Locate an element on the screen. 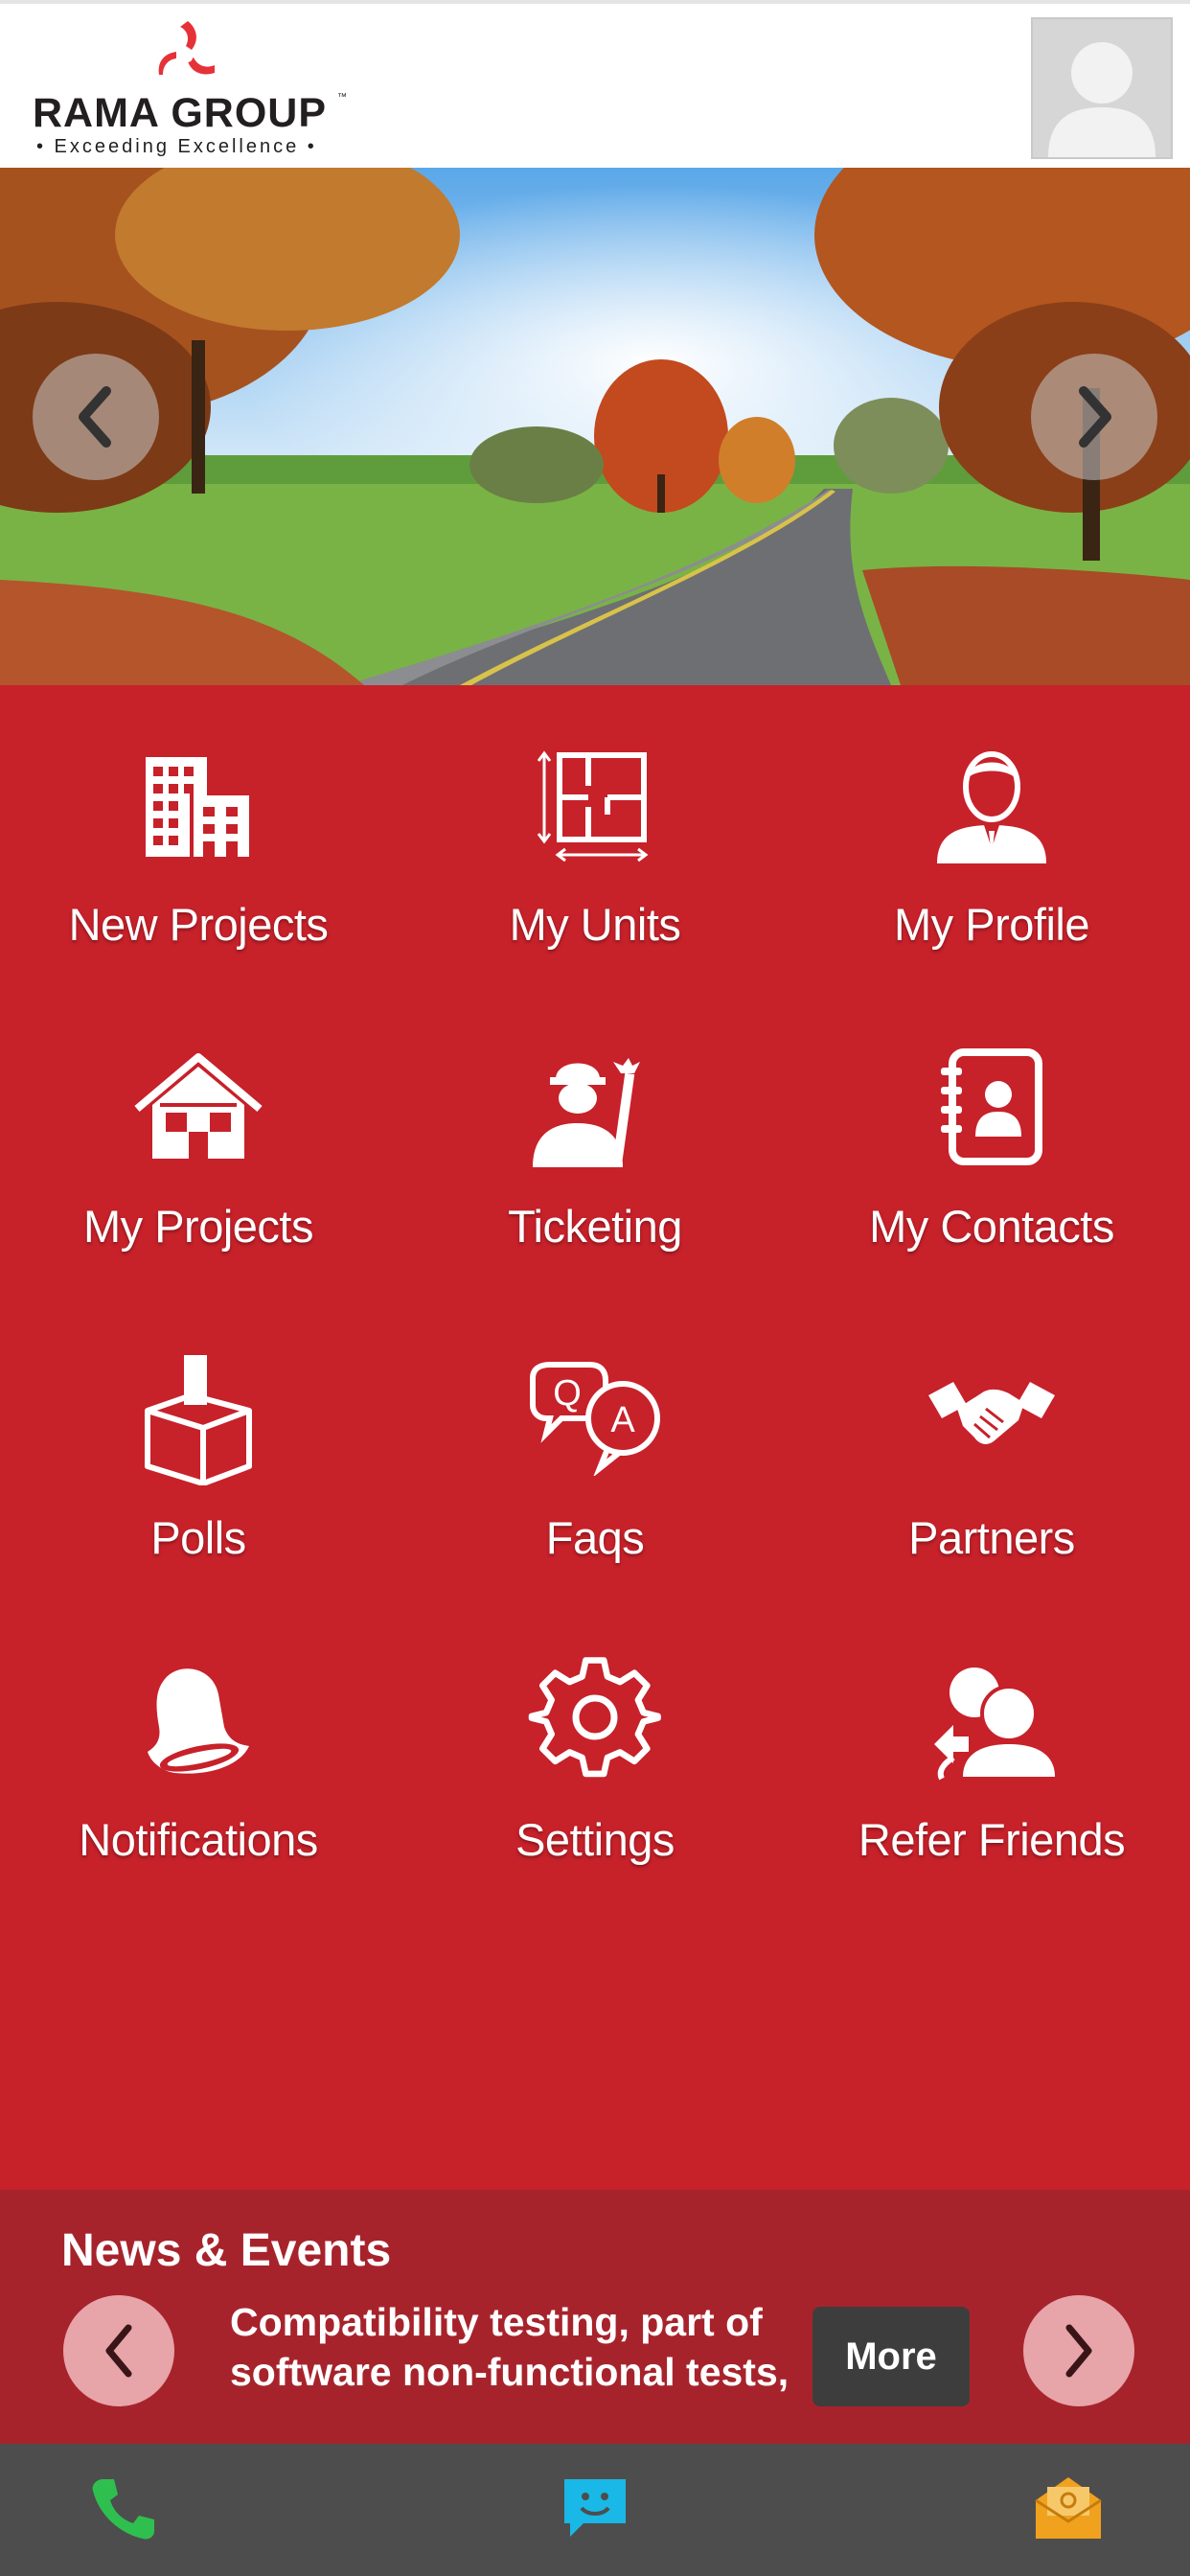  menu-label: My Profile is located at coordinates (991, 924).